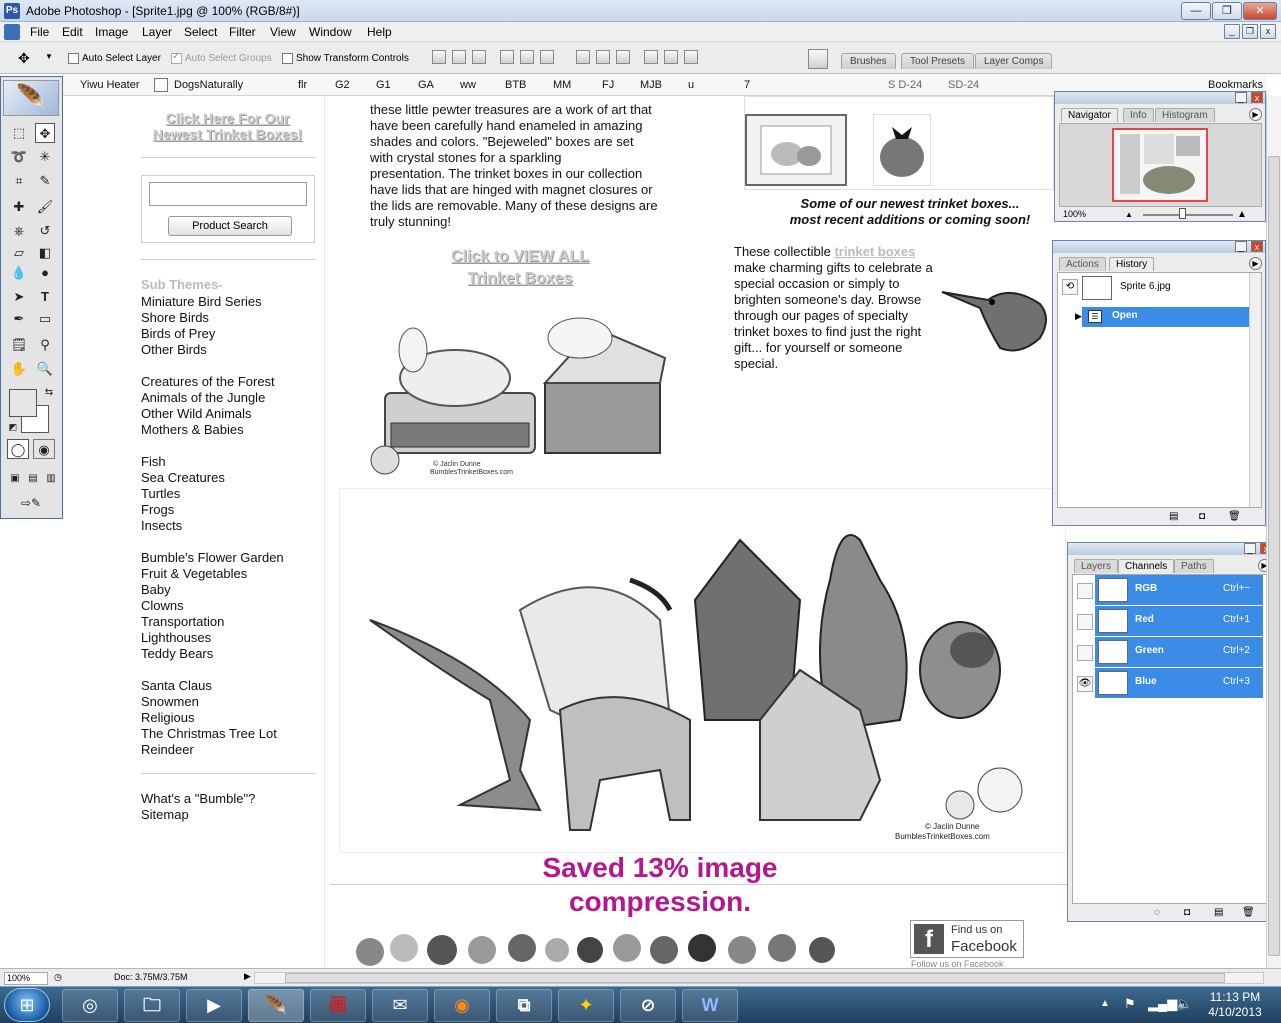 The height and width of the screenshot is (1023, 1281). What do you see at coordinates (1096, 566) in the screenshot?
I see `tab-layers: Layers` at bounding box center [1096, 566].